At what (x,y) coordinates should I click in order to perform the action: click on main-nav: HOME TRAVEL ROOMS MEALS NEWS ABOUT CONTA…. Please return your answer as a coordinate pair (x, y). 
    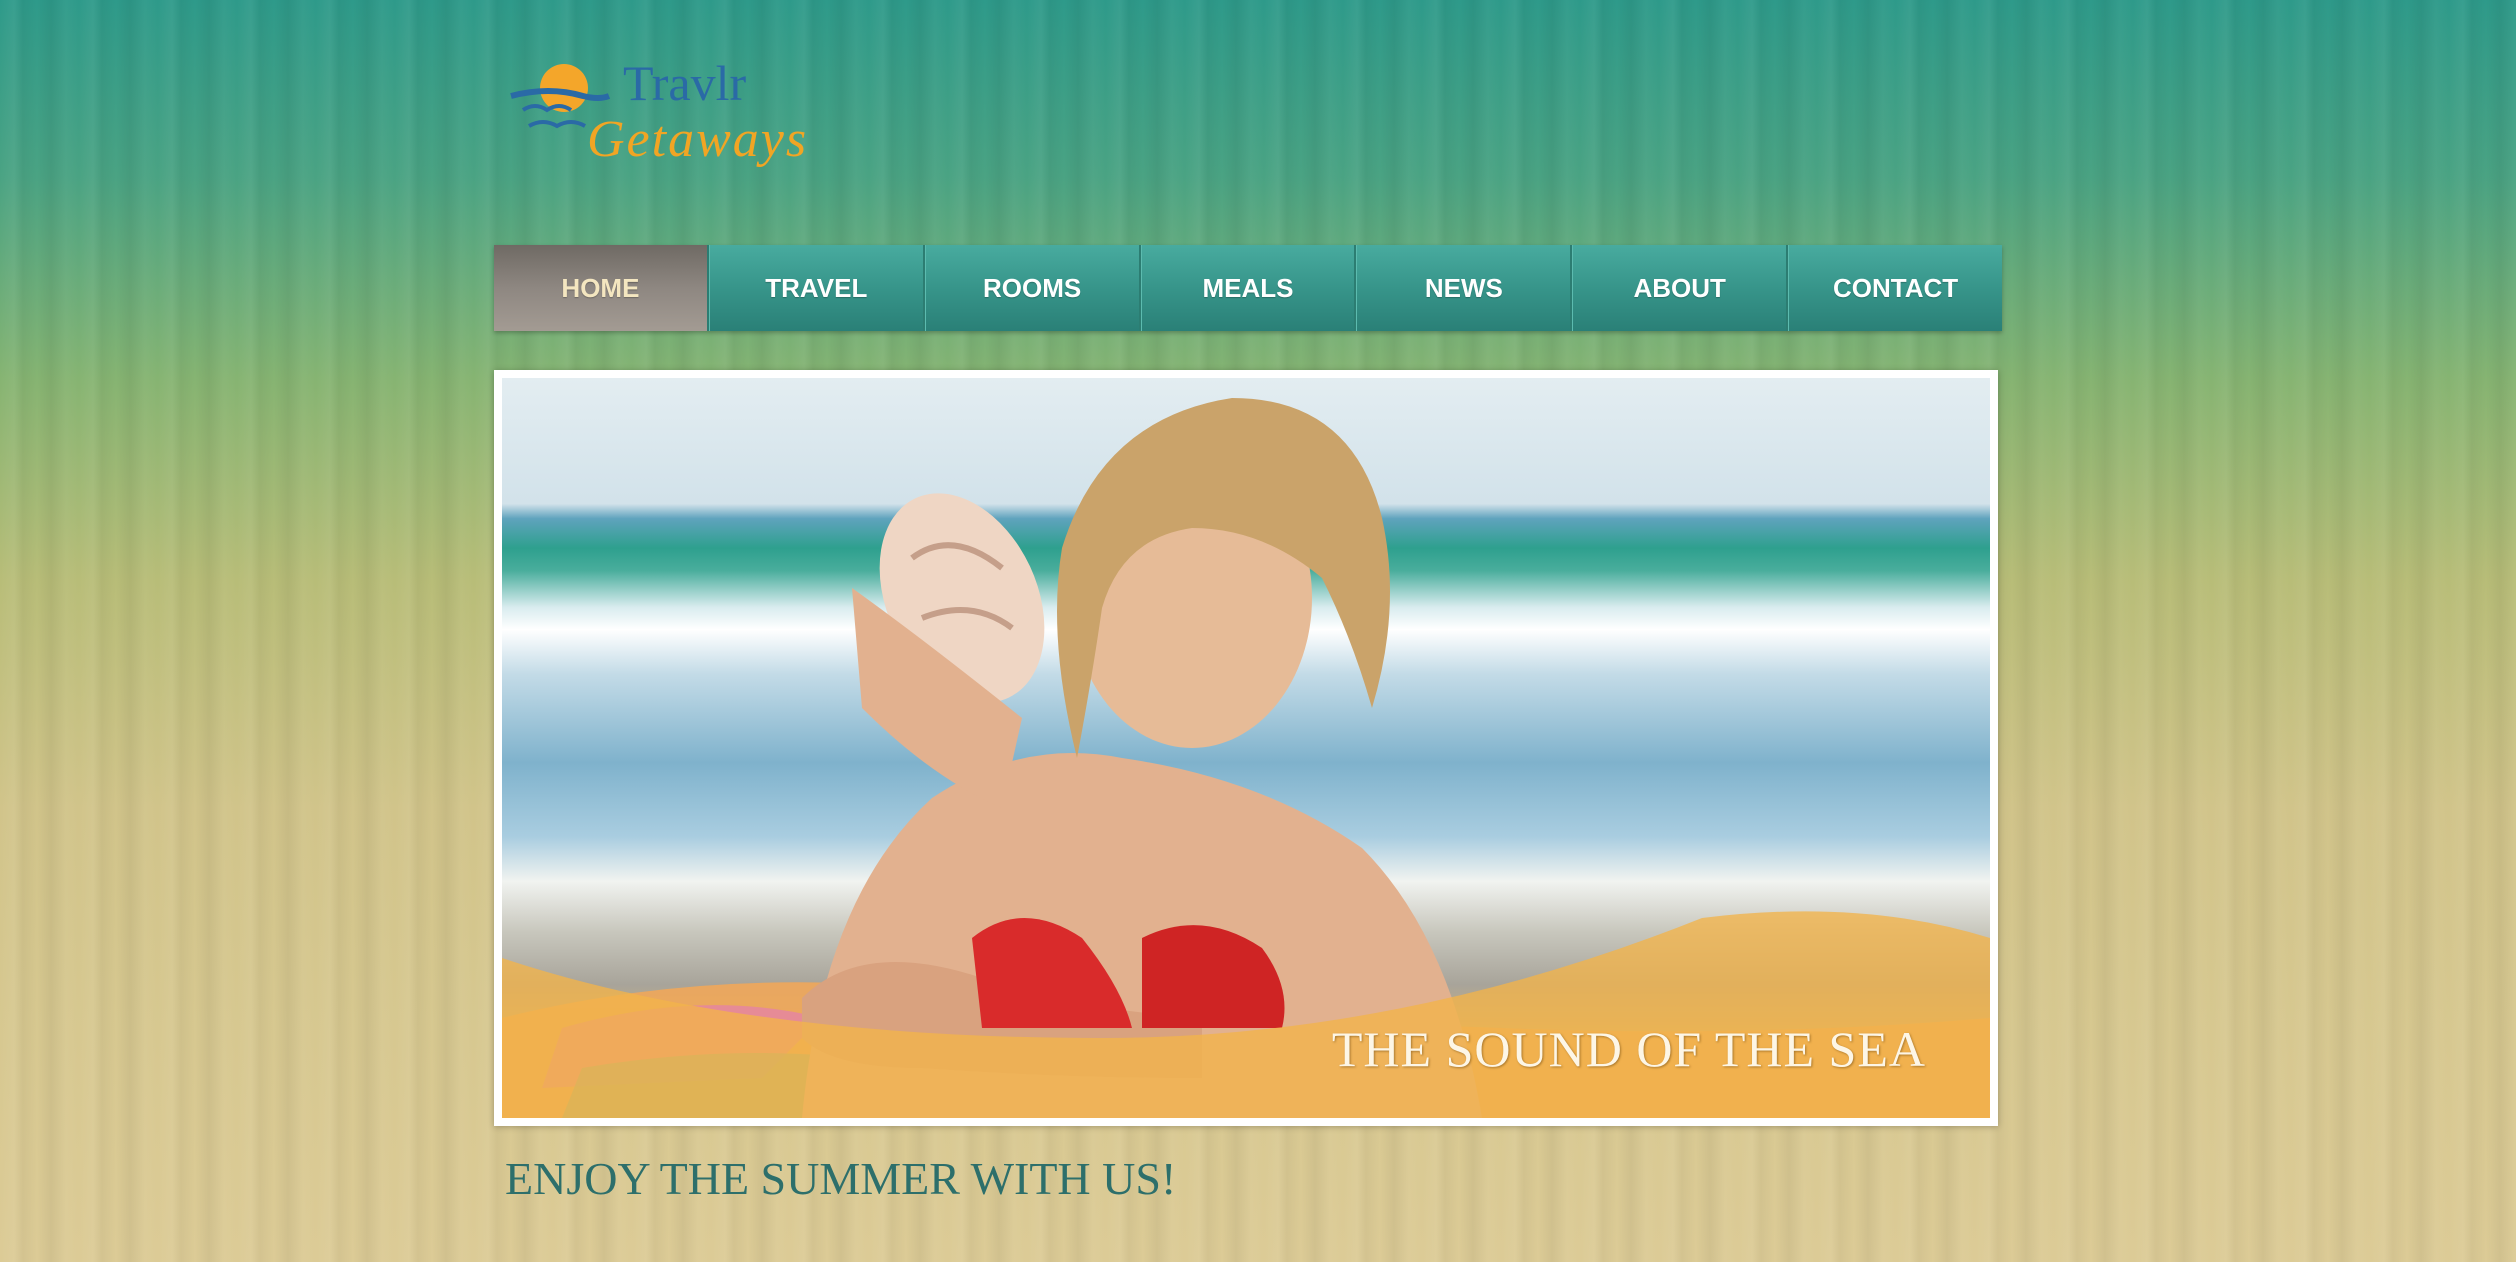
    Looking at the image, I should click on (1248, 288).